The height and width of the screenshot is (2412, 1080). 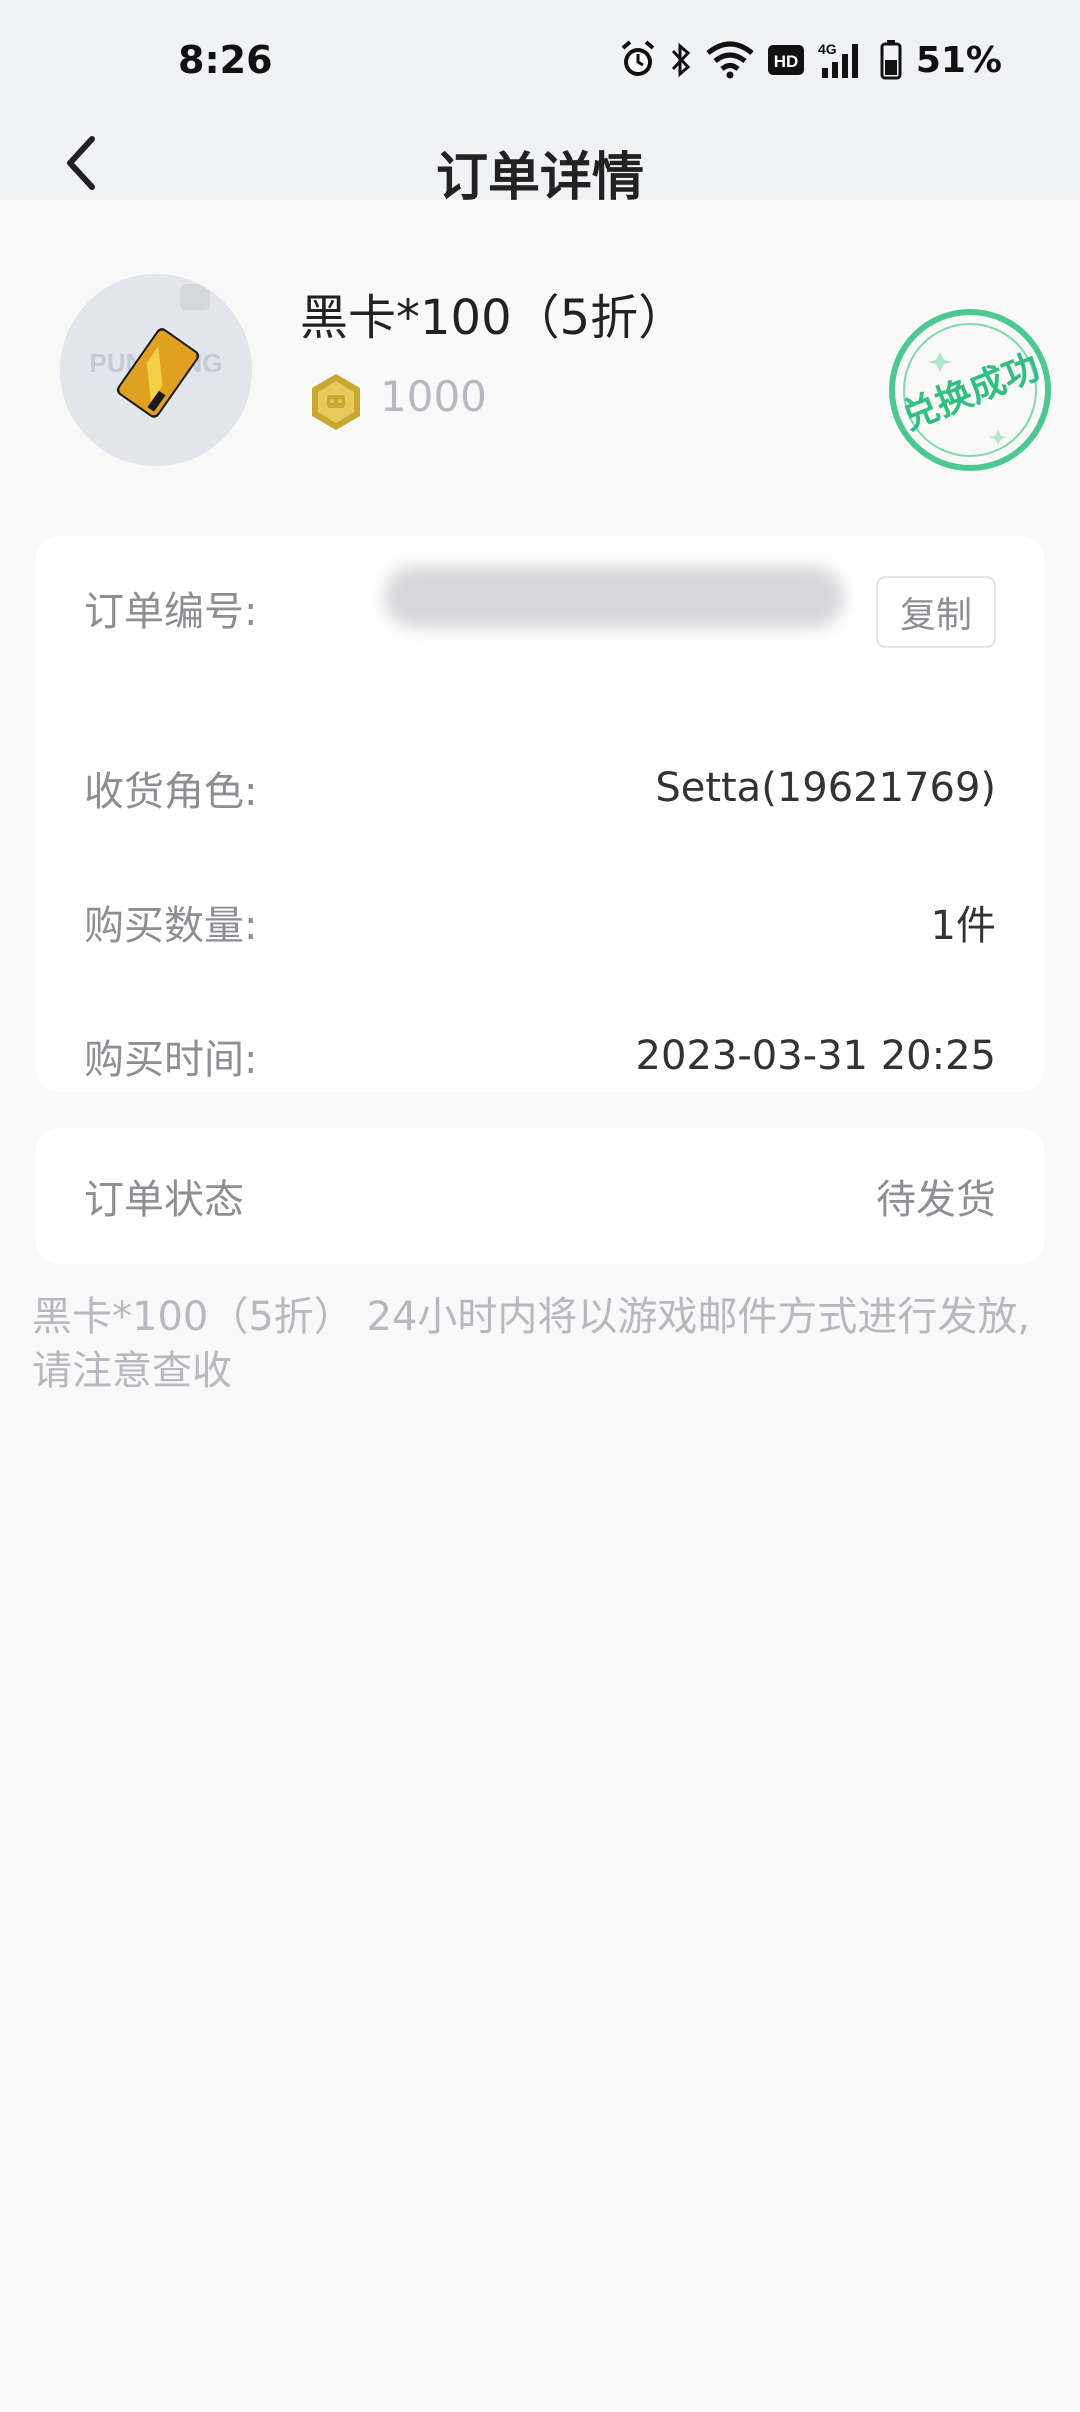 What do you see at coordinates (614, 597) in the screenshot?
I see `order-number-value` at bounding box center [614, 597].